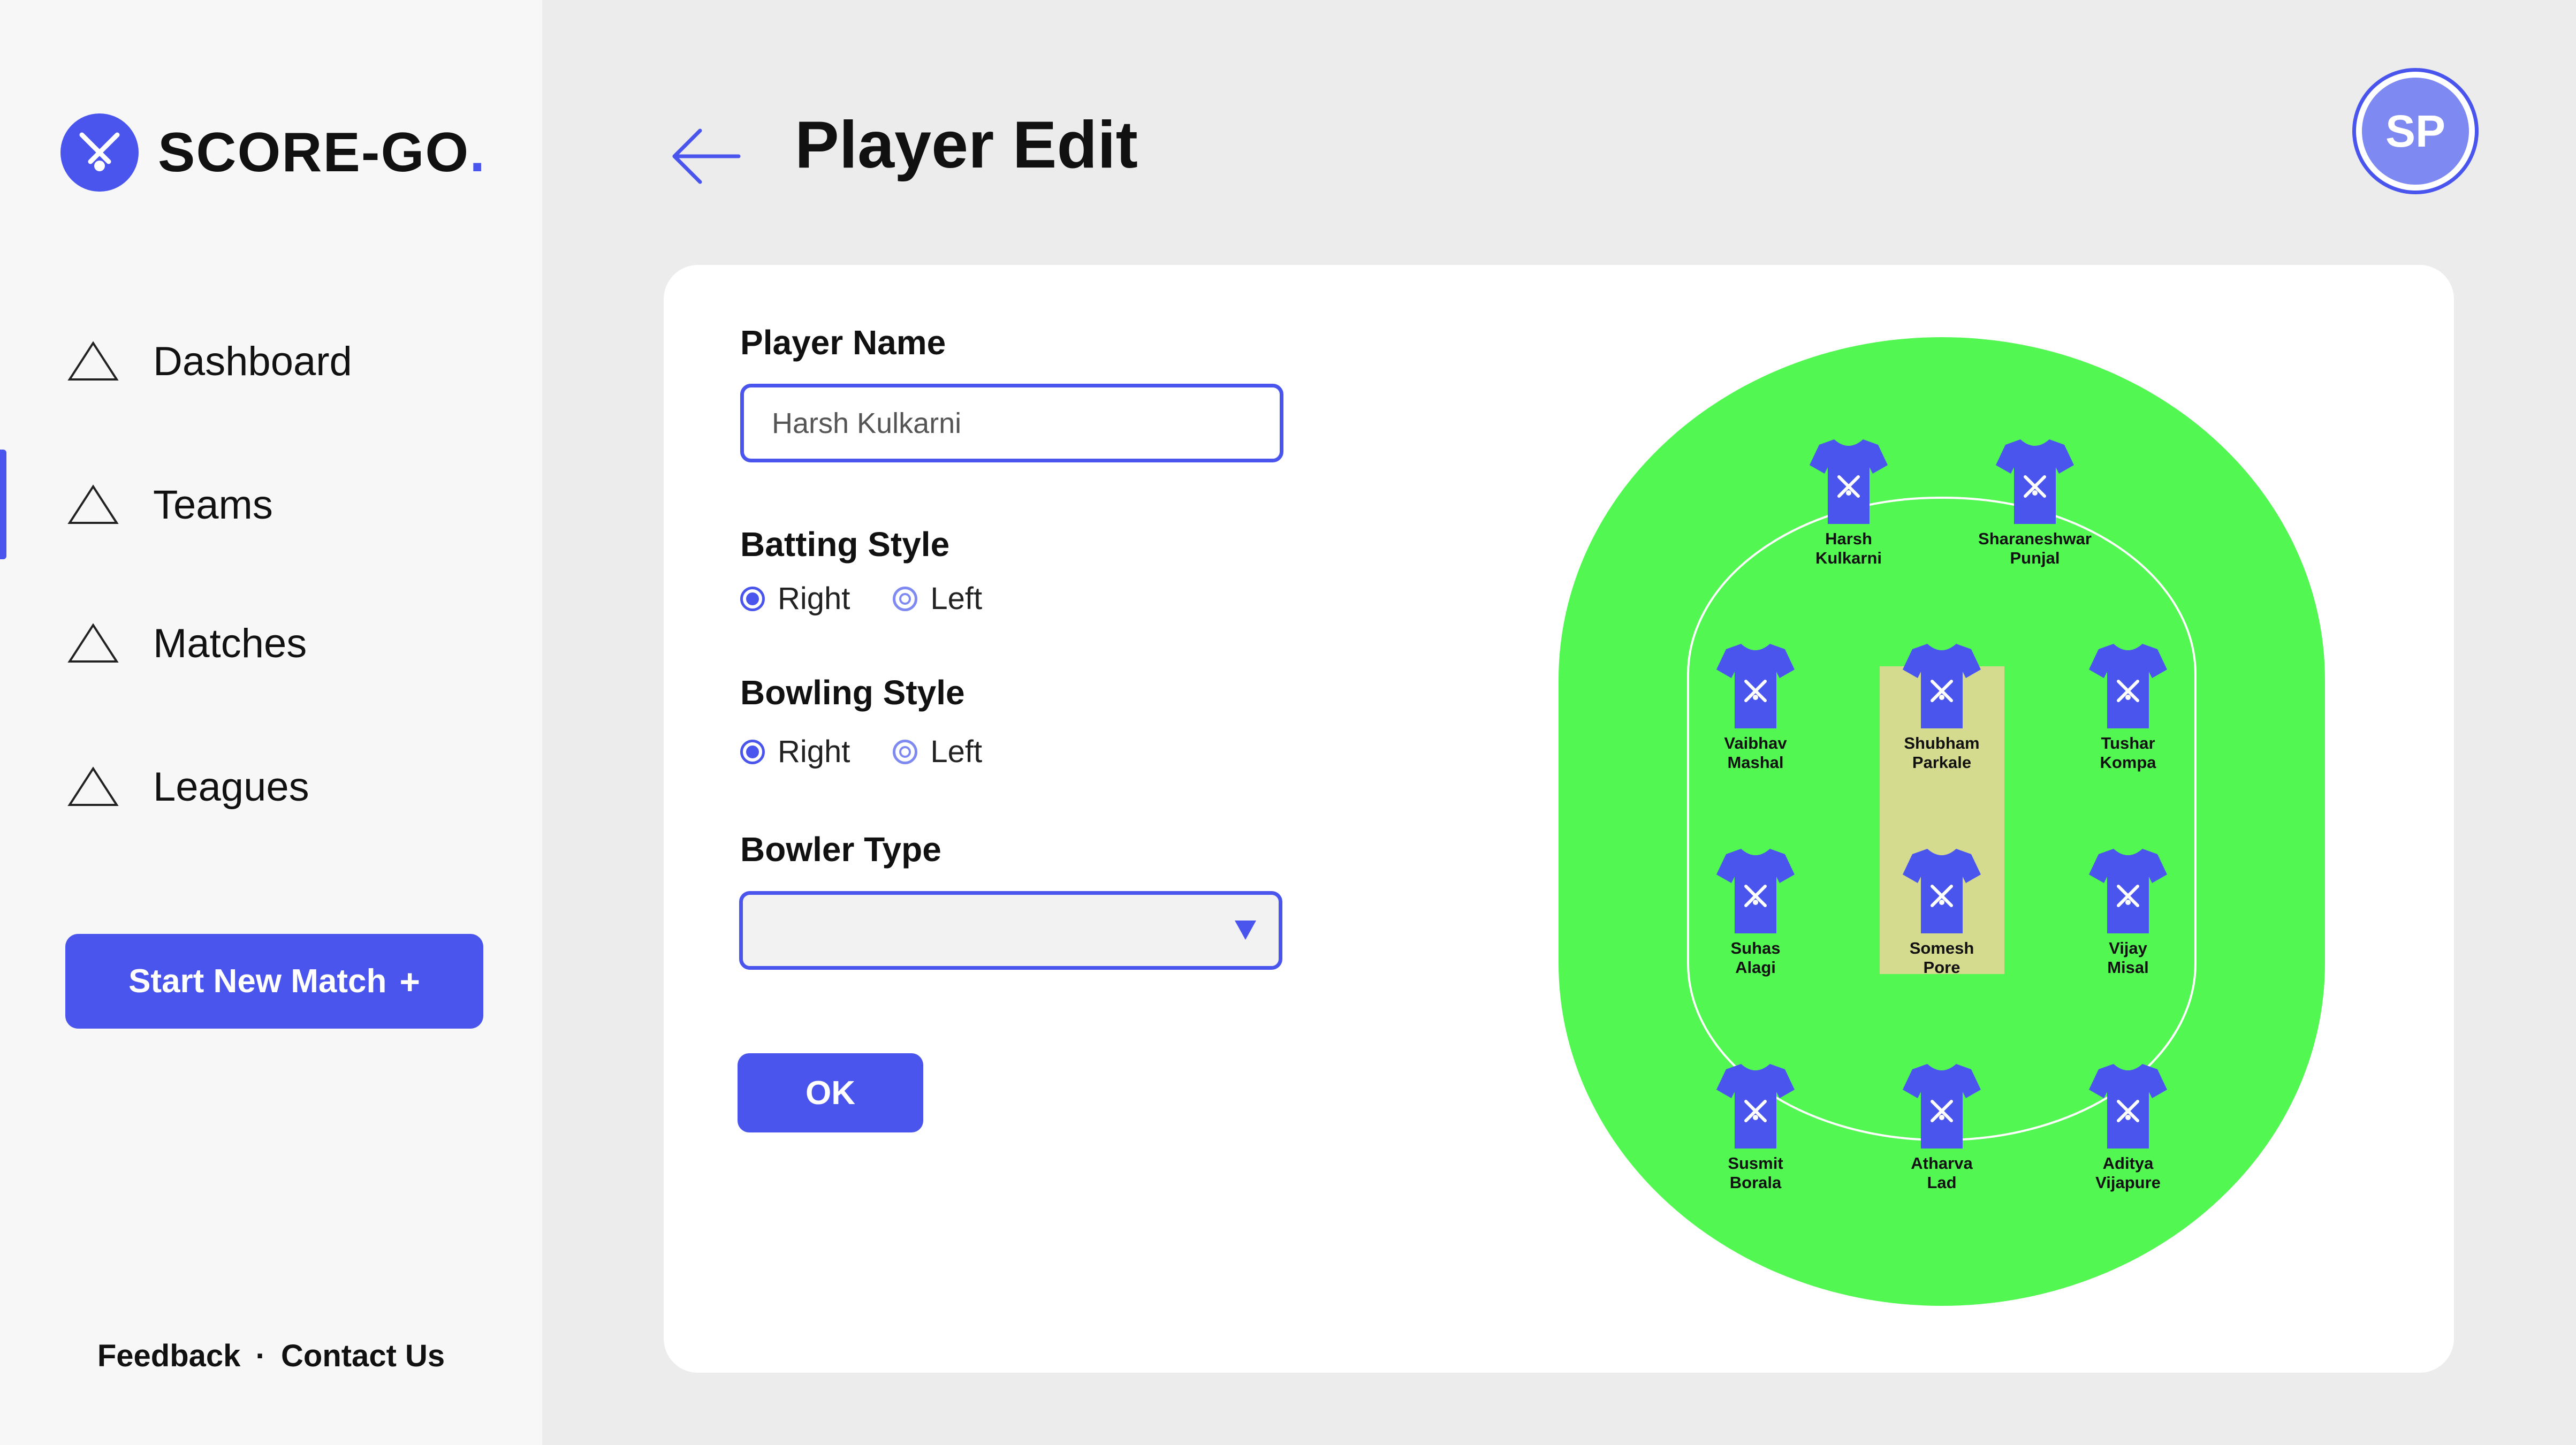 This screenshot has height=1445, width=2576. Describe the element at coordinates (1755, 1173) in the screenshot. I see `player-name: Susmit Borala` at that location.